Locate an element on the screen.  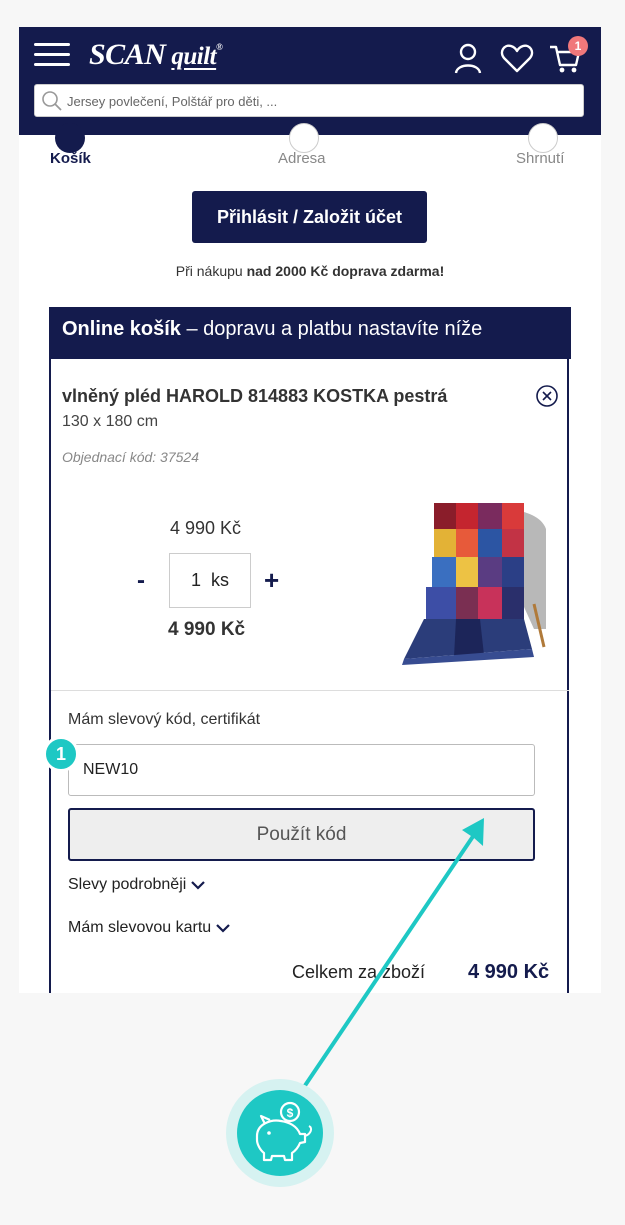
step-address-label: Adresa is located at coordinates (302, 158).